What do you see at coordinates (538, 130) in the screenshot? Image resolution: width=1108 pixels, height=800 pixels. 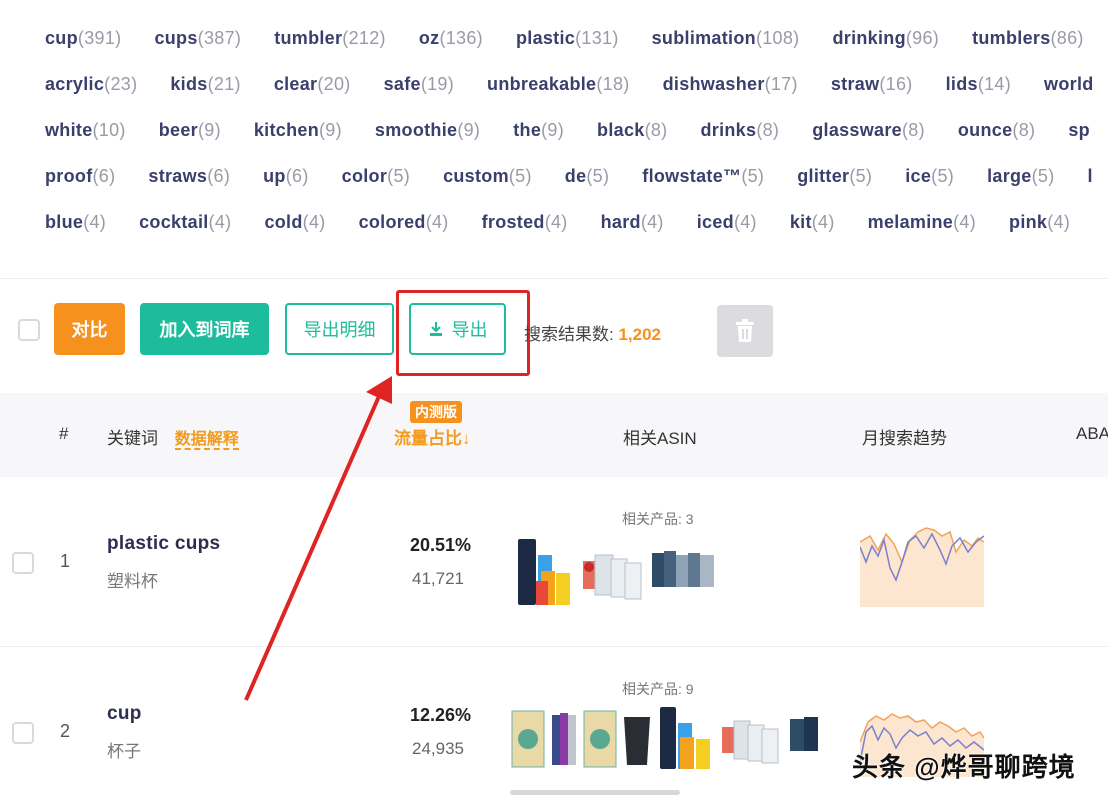 I see `keyword-tag: the(9)` at bounding box center [538, 130].